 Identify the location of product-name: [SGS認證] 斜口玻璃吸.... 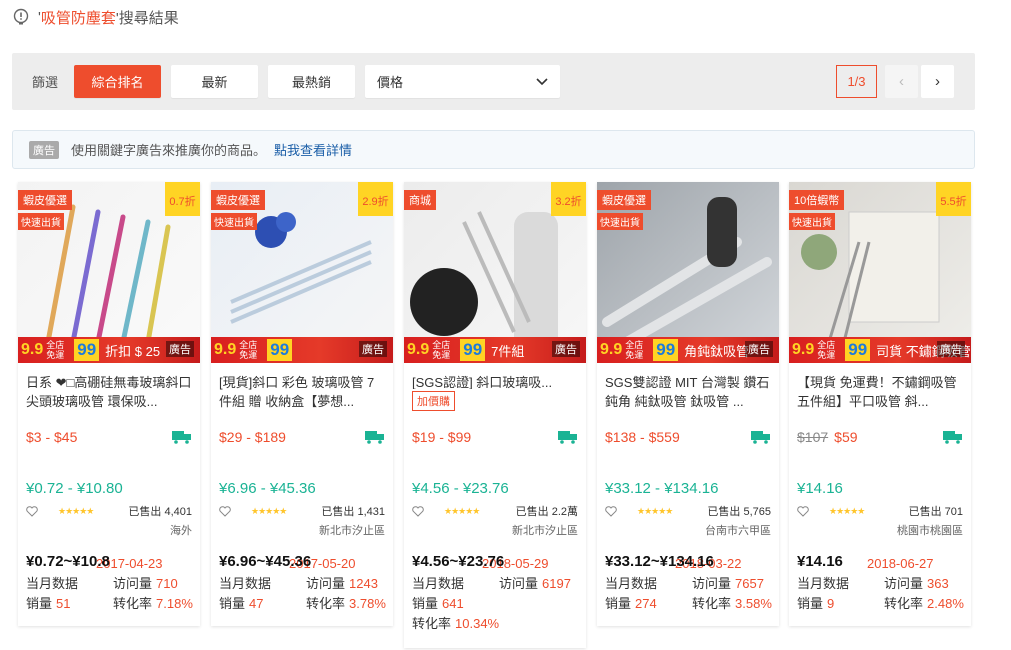
(495, 376).